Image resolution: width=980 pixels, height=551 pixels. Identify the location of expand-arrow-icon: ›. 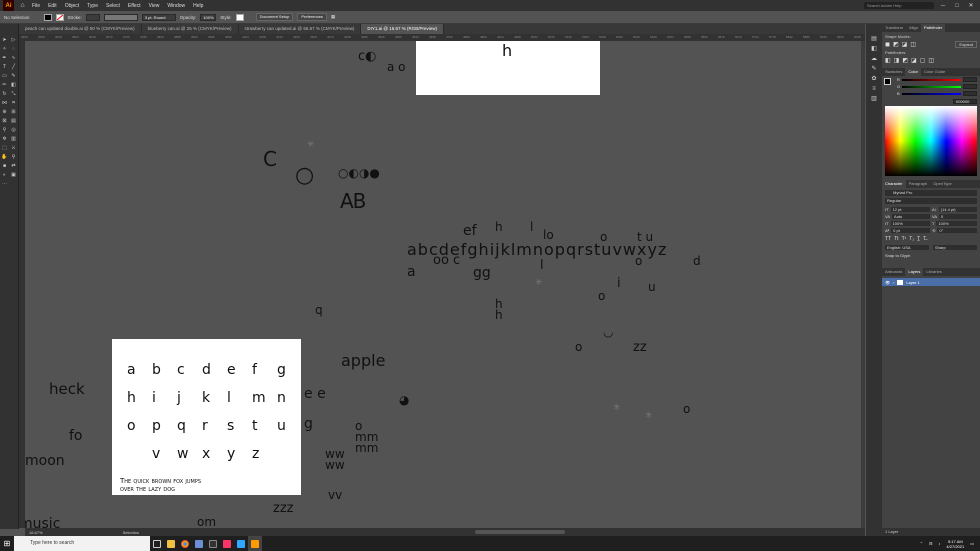
(893, 282).